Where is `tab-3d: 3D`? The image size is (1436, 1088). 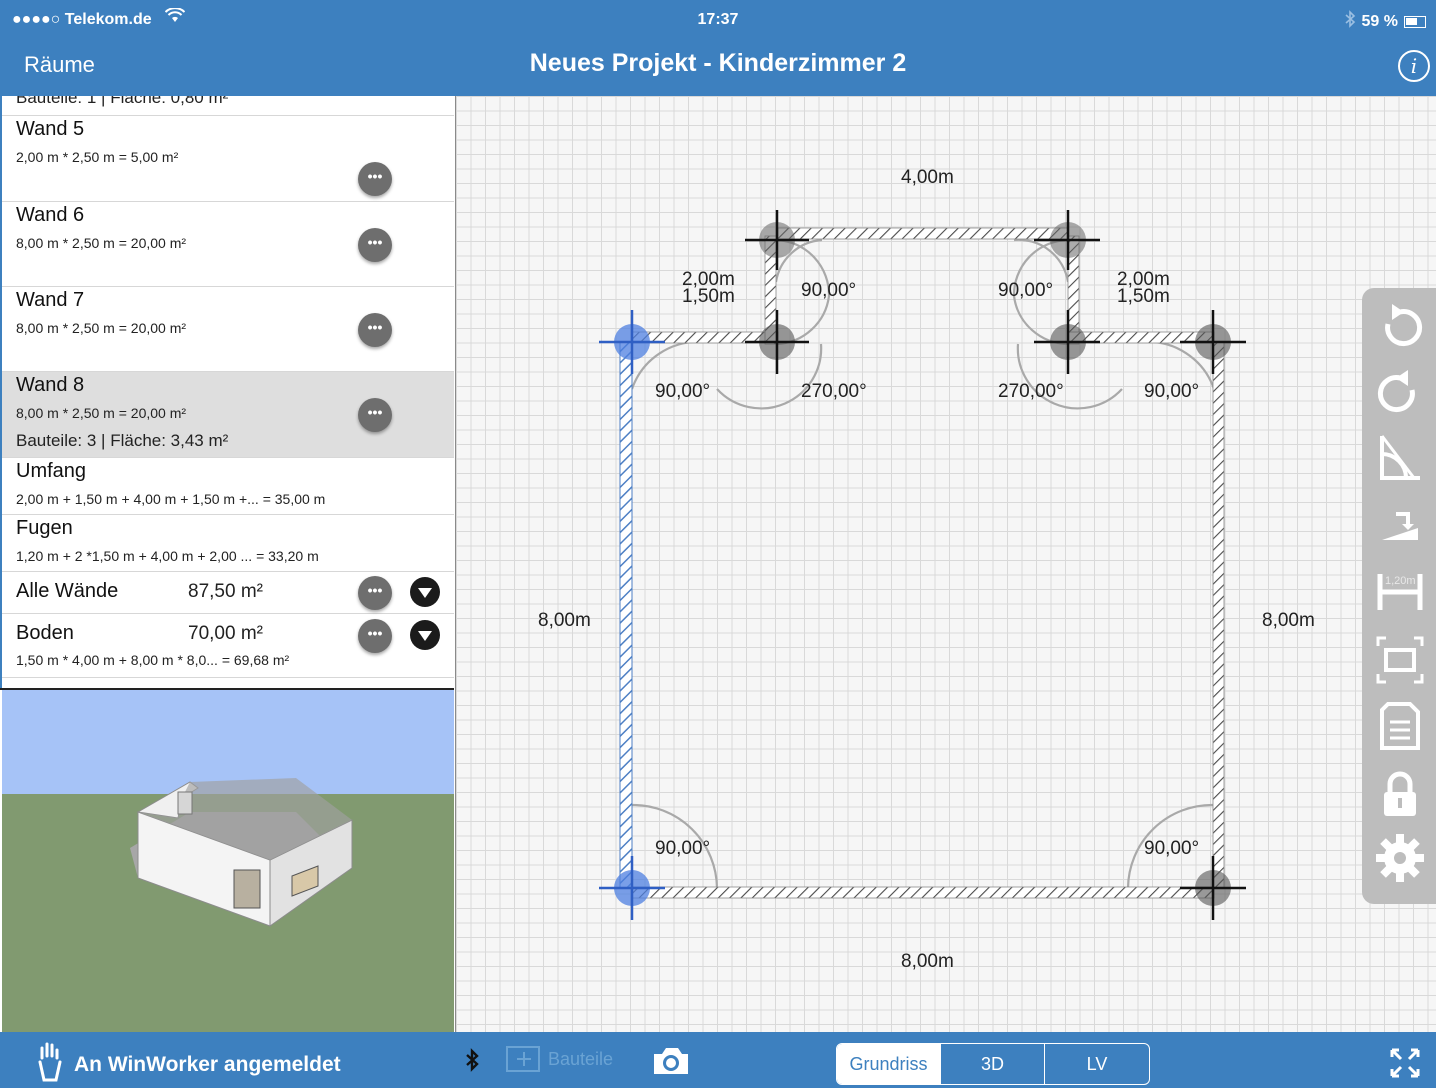 tab-3d: 3D is located at coordinates (993, 1064).